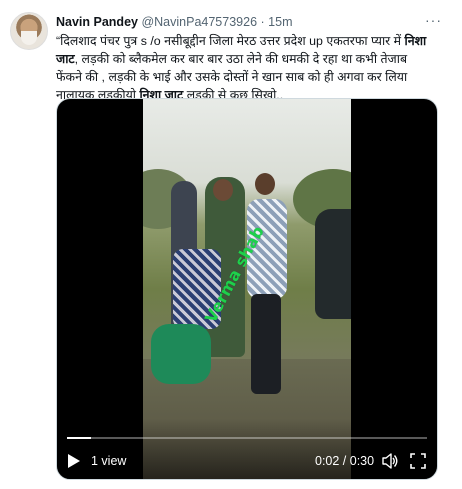 Image resolution: width=462 pixels, height=489 pixels. Describe the element at coordinates (433, 20) in the screenshot. I see `more-icon: ···` at that location.